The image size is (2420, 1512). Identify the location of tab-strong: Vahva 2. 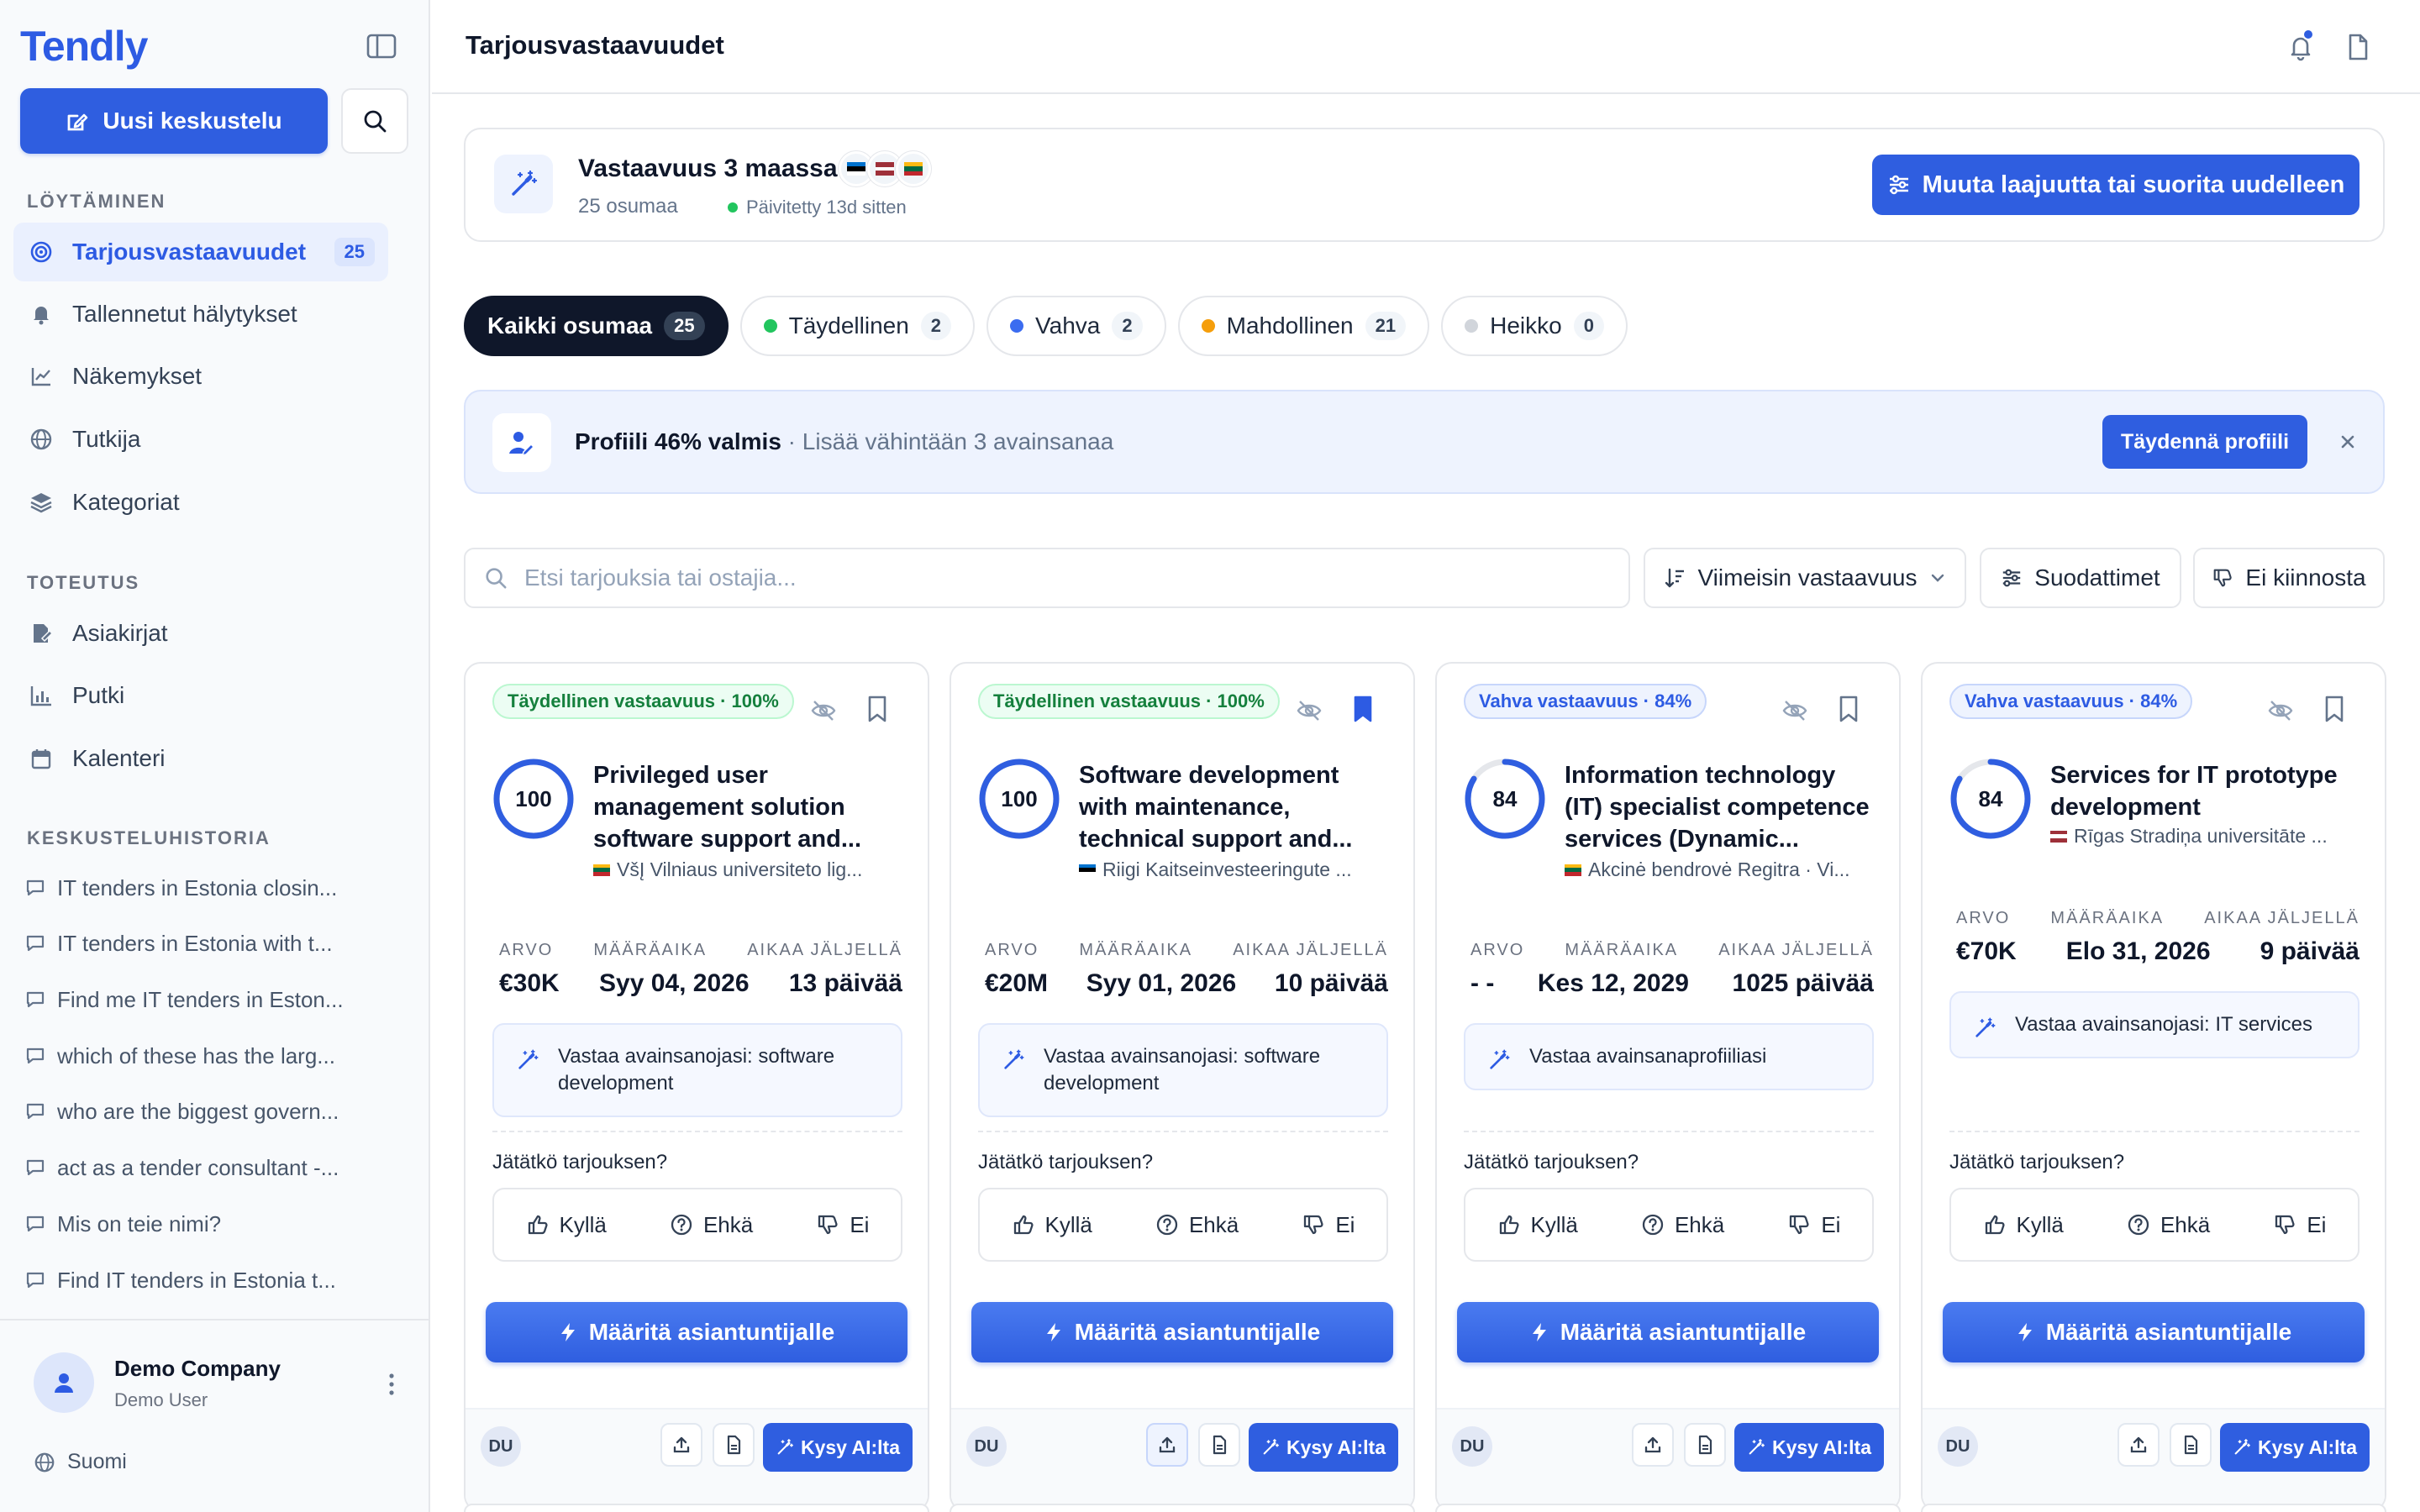
(1076, 326).